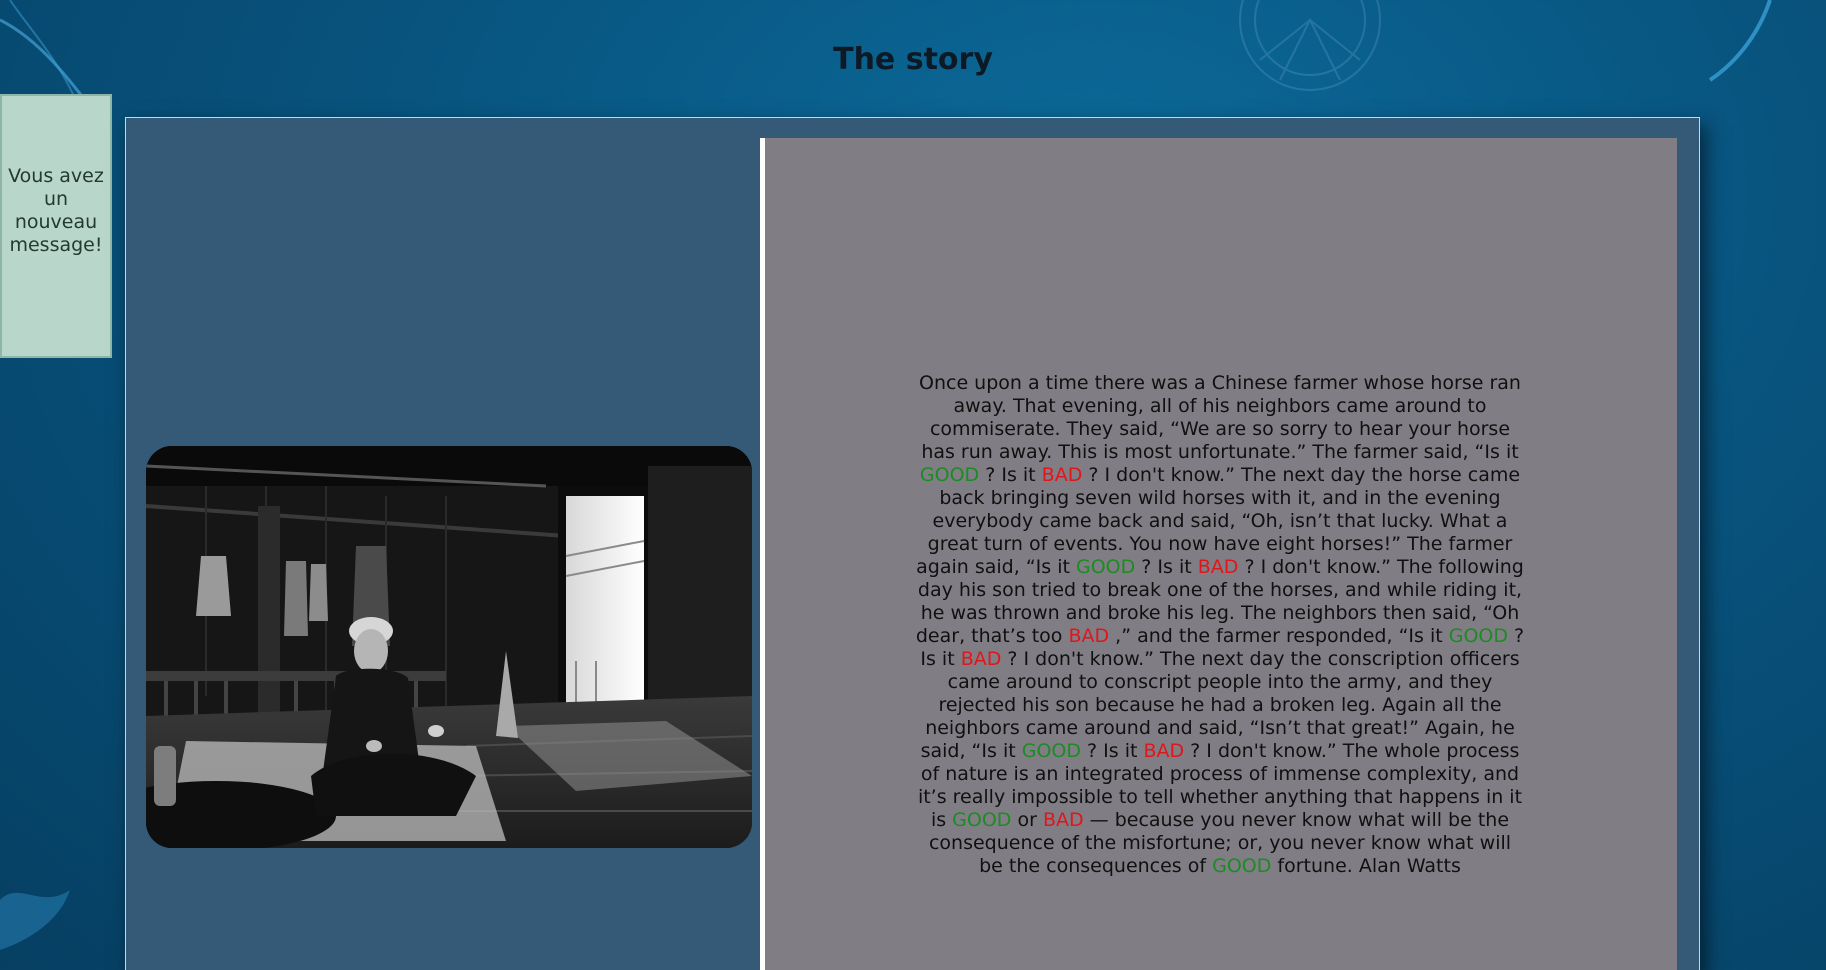  Describe the element at coordinates (1279, 636) in the screenshot. I see `story-text-segment: ,” and the farmer responded, “Is it` at that location.